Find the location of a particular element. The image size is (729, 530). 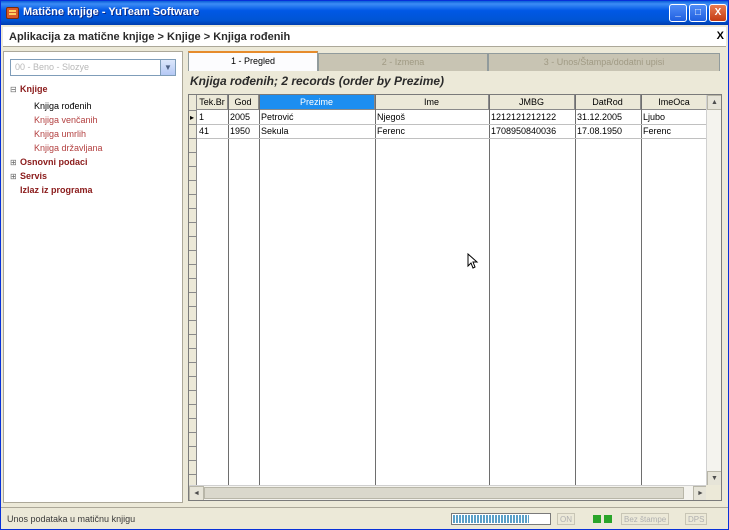

column-header: God is located at coordinates (243, 102).